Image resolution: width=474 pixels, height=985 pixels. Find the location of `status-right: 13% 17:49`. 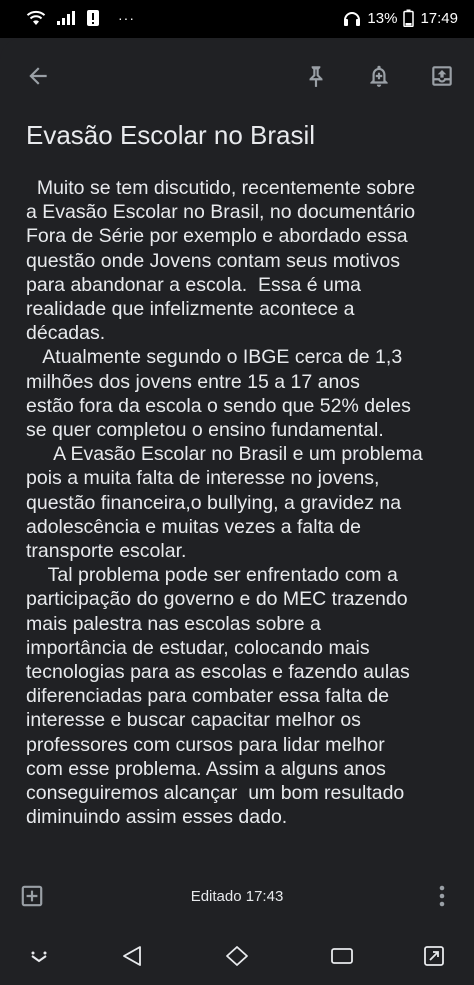

status-right: 13% 17:49 is located at coordinates (400, 18).